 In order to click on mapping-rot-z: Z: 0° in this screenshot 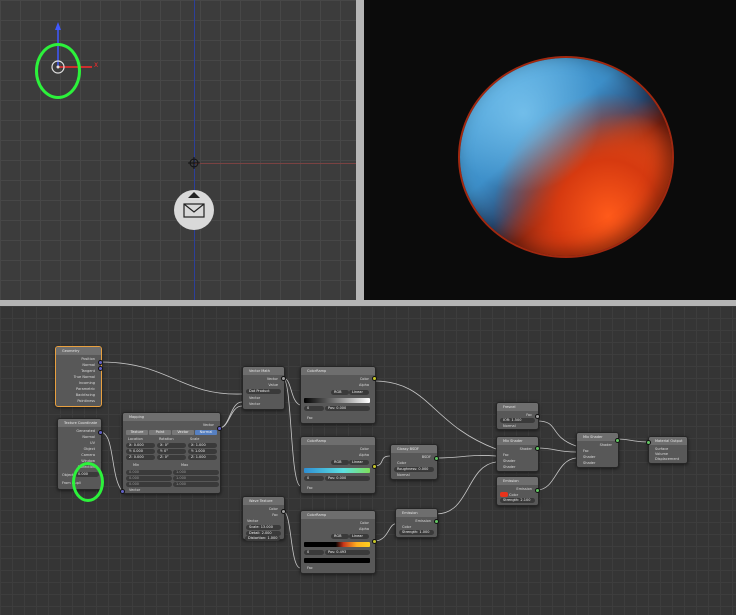, I will do `click(171, 457)`.